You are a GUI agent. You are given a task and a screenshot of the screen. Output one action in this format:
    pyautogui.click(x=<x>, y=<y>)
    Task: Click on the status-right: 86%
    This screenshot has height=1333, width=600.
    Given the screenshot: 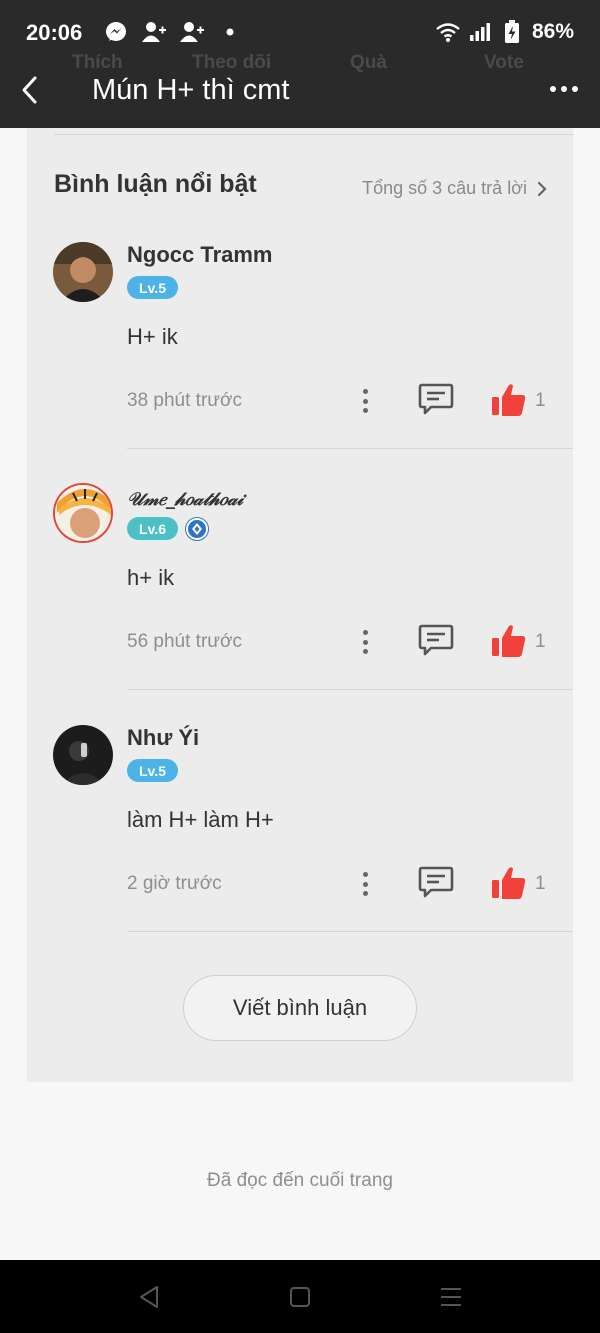 What is the action you would take?
    pyautogui.click(x=505, y=32)
    